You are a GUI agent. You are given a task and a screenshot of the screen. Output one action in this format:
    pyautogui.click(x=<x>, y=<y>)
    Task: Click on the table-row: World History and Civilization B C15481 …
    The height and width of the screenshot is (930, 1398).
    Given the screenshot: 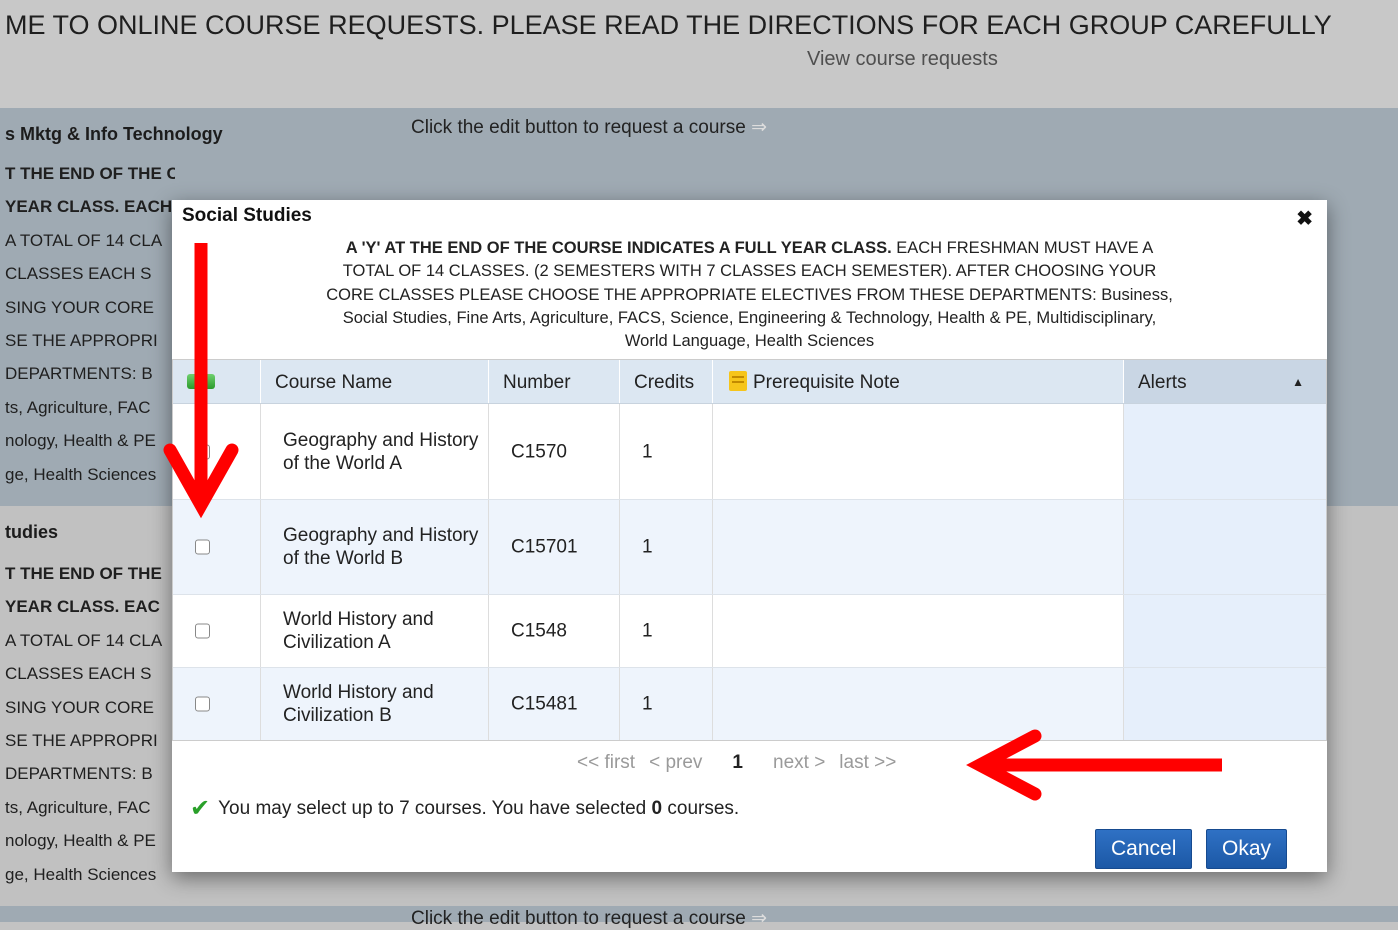 What is the action you would take?
    pyautogui.click(x=749, y=704)
    